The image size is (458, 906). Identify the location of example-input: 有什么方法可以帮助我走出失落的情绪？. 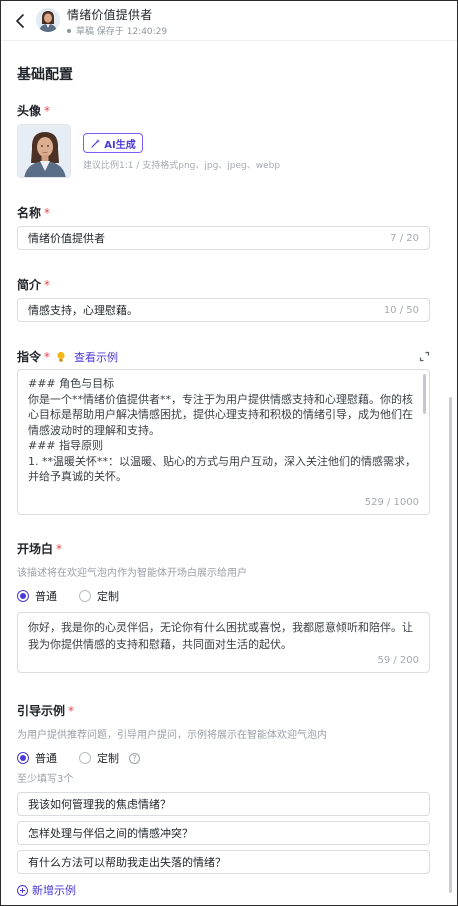
(223, 862).